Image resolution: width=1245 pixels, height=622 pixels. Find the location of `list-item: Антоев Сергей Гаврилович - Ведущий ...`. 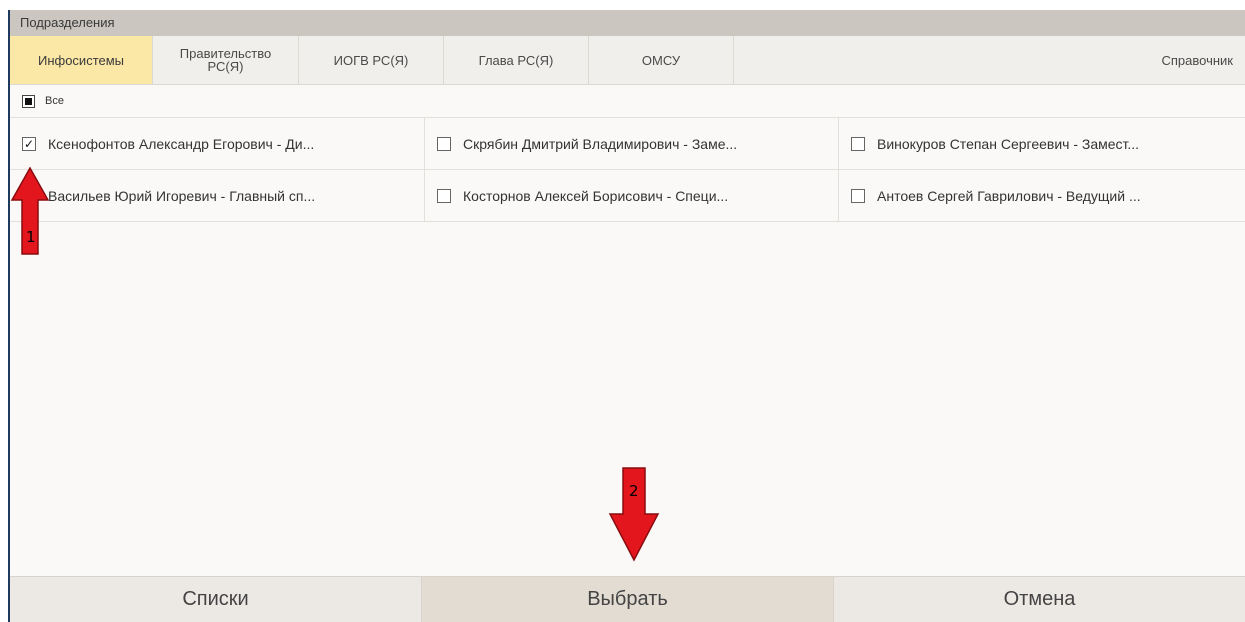

list-item: Антоев Сергей Гаврилович - Ведущий ... is located at coordinates (1042, 195).